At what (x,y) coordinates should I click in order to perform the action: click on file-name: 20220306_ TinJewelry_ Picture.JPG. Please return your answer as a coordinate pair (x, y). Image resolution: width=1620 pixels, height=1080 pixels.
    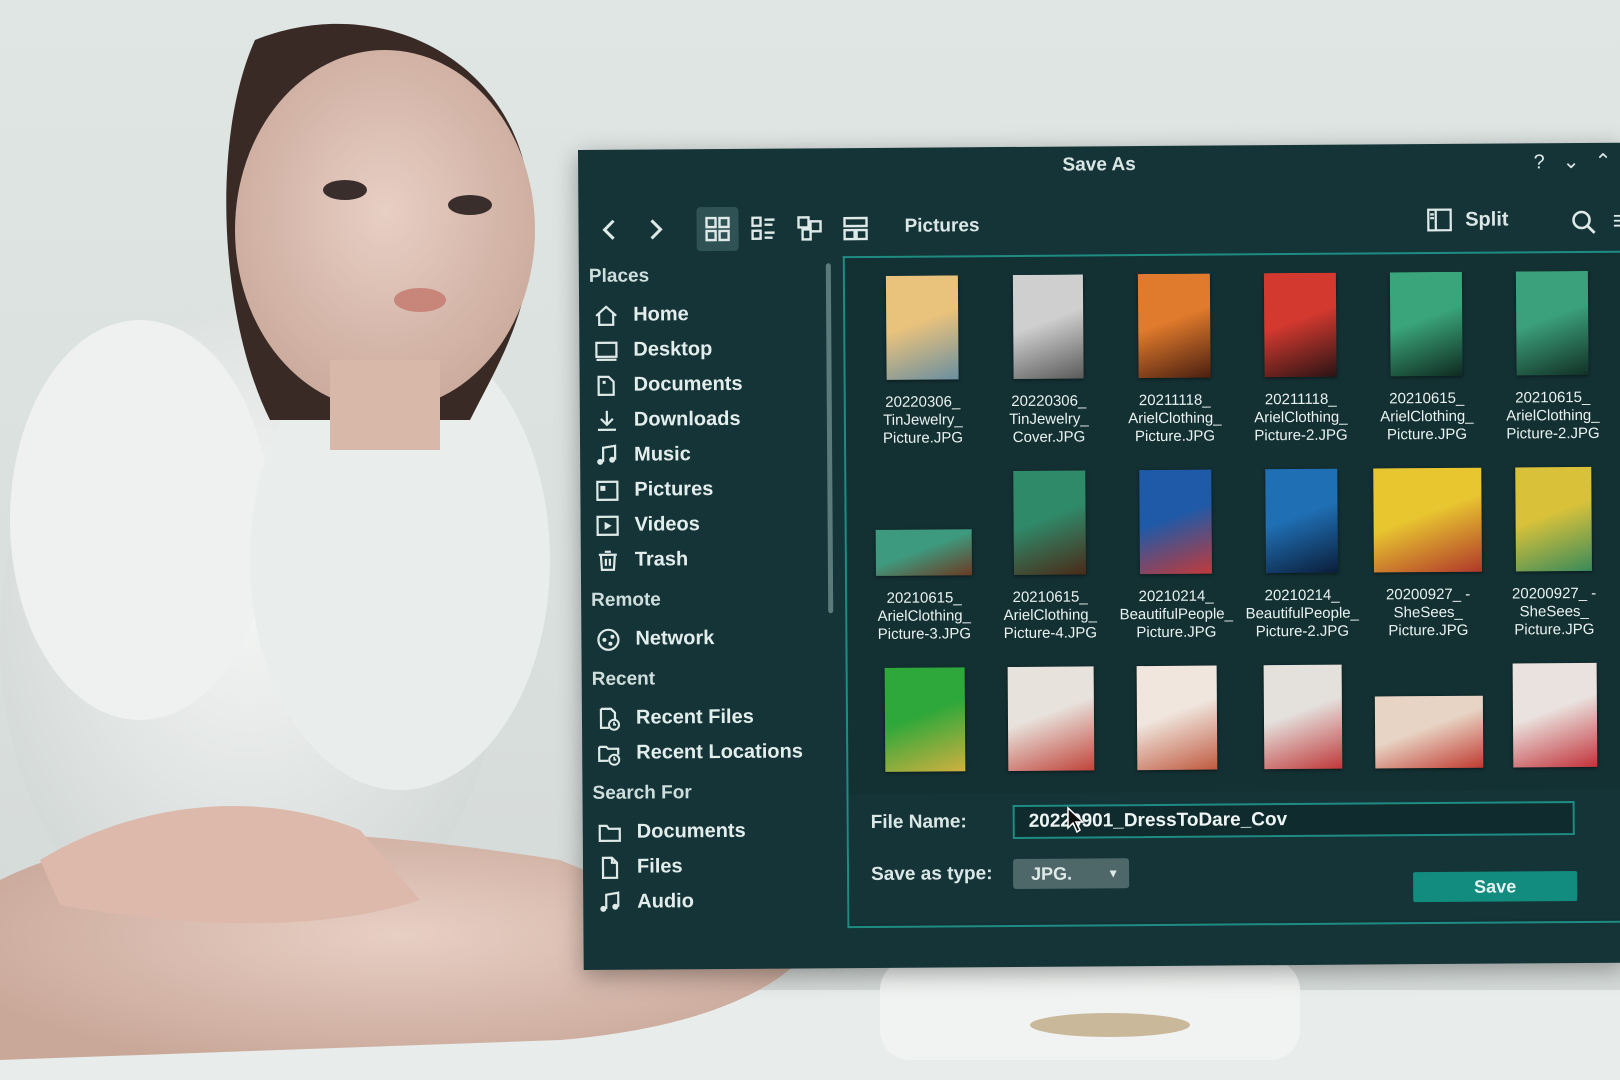
    Looking at the image, I should click on (923, 420).